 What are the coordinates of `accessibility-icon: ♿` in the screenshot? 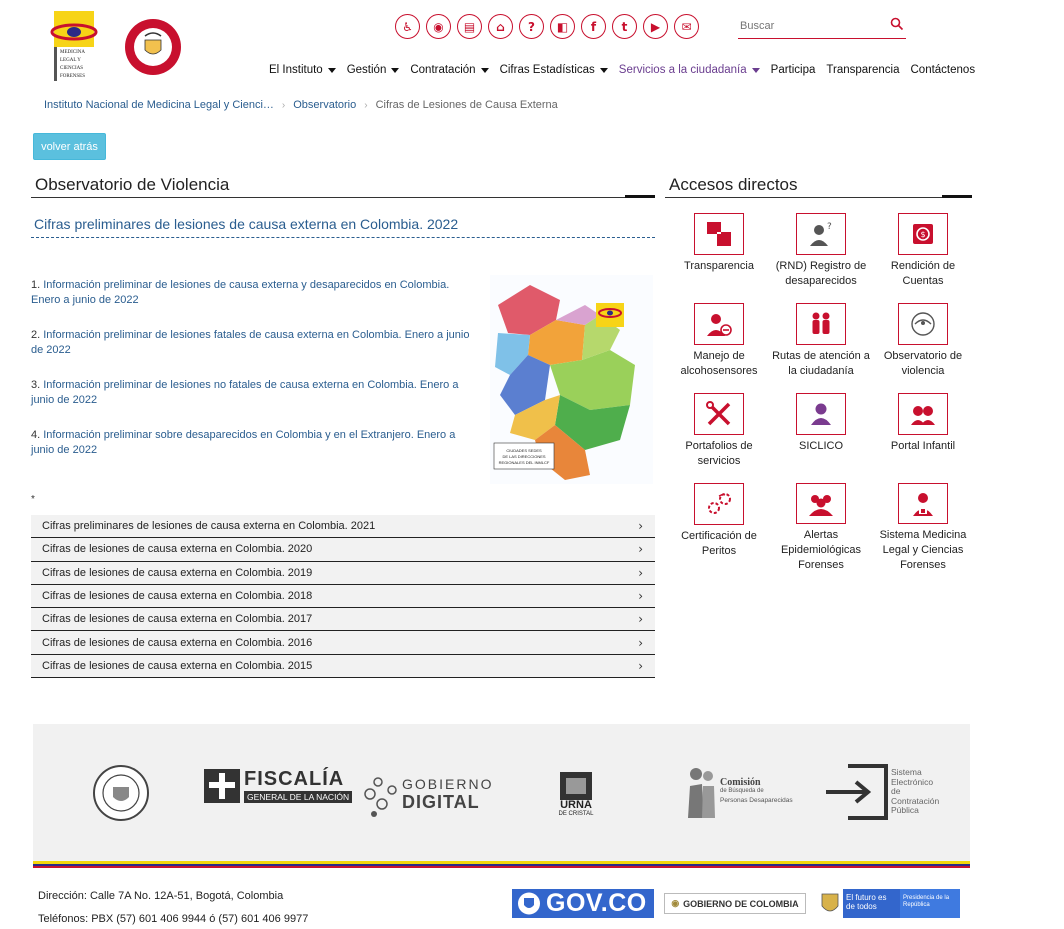 It's located at (407, 26).